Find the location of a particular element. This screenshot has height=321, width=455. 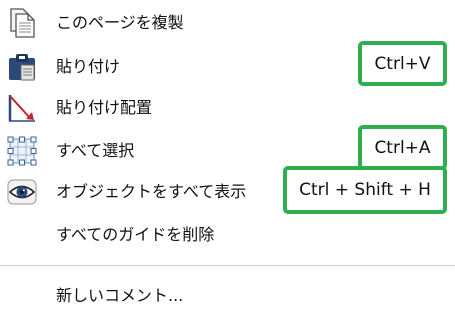

menu-item-label: オブジェクトをすべて表示 is located at coordinates (151, 191).